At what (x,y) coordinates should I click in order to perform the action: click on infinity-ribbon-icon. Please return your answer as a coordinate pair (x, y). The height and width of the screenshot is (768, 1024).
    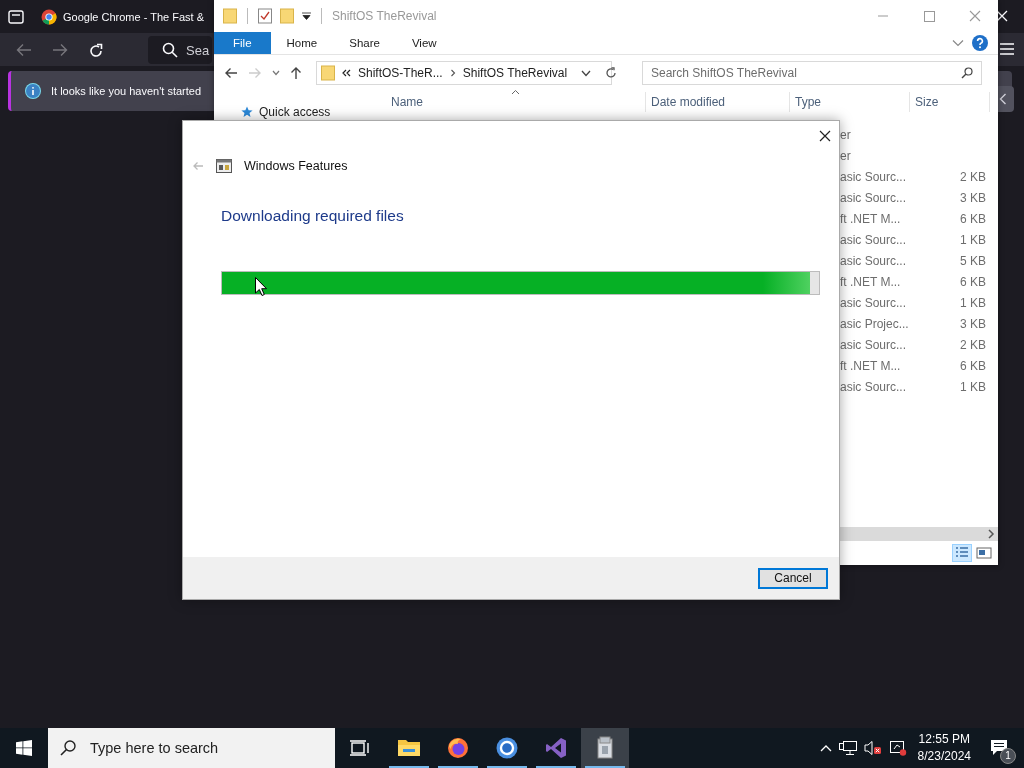
    Looking at the image, I should click on (556, 748).